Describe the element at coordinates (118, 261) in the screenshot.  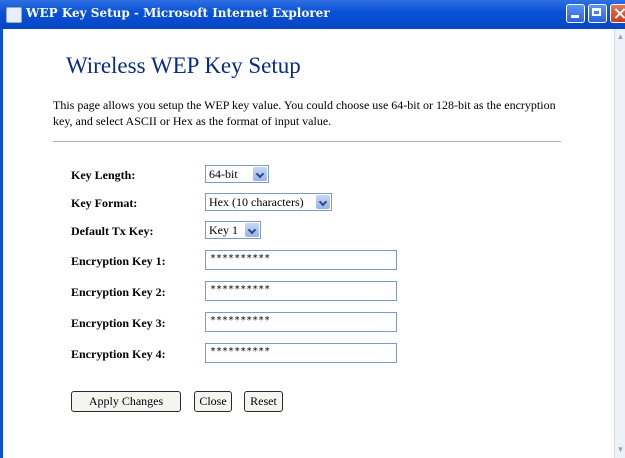
I see `encryption-key-1-label: Encryption Key 1:` at that location.